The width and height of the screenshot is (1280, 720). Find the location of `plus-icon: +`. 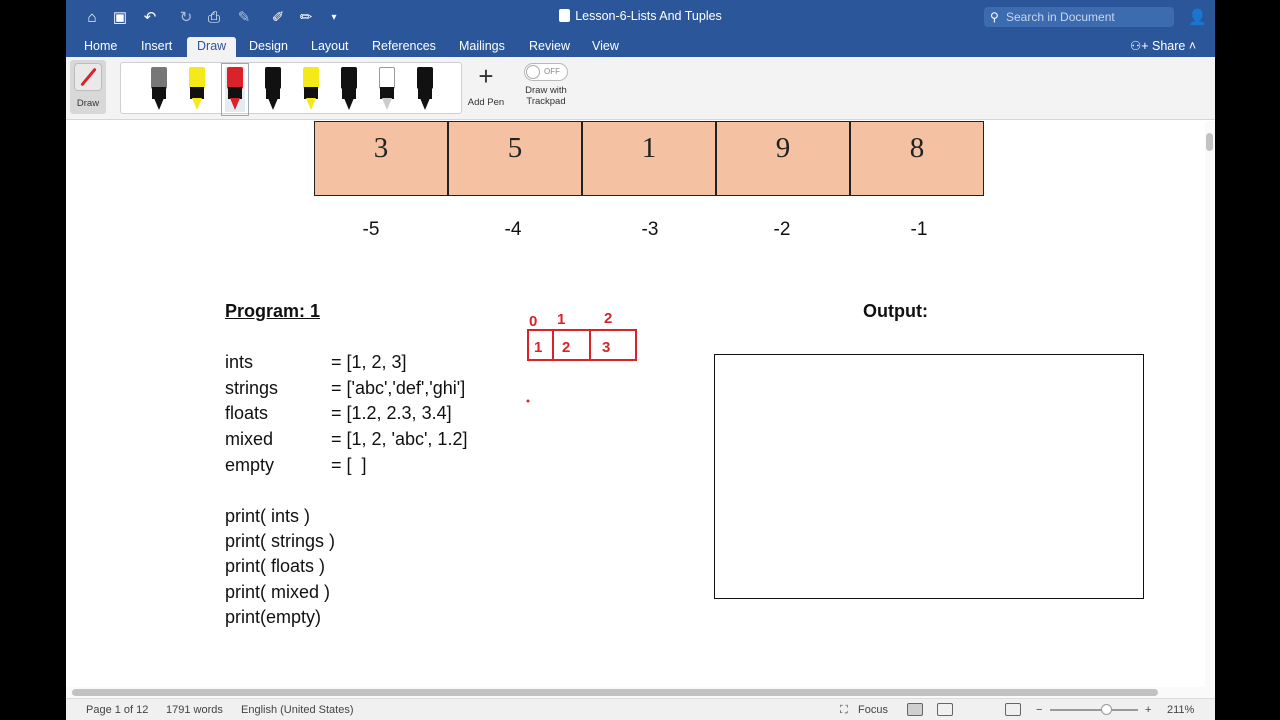

plus-icon: + is located at coordinates (486, 76).